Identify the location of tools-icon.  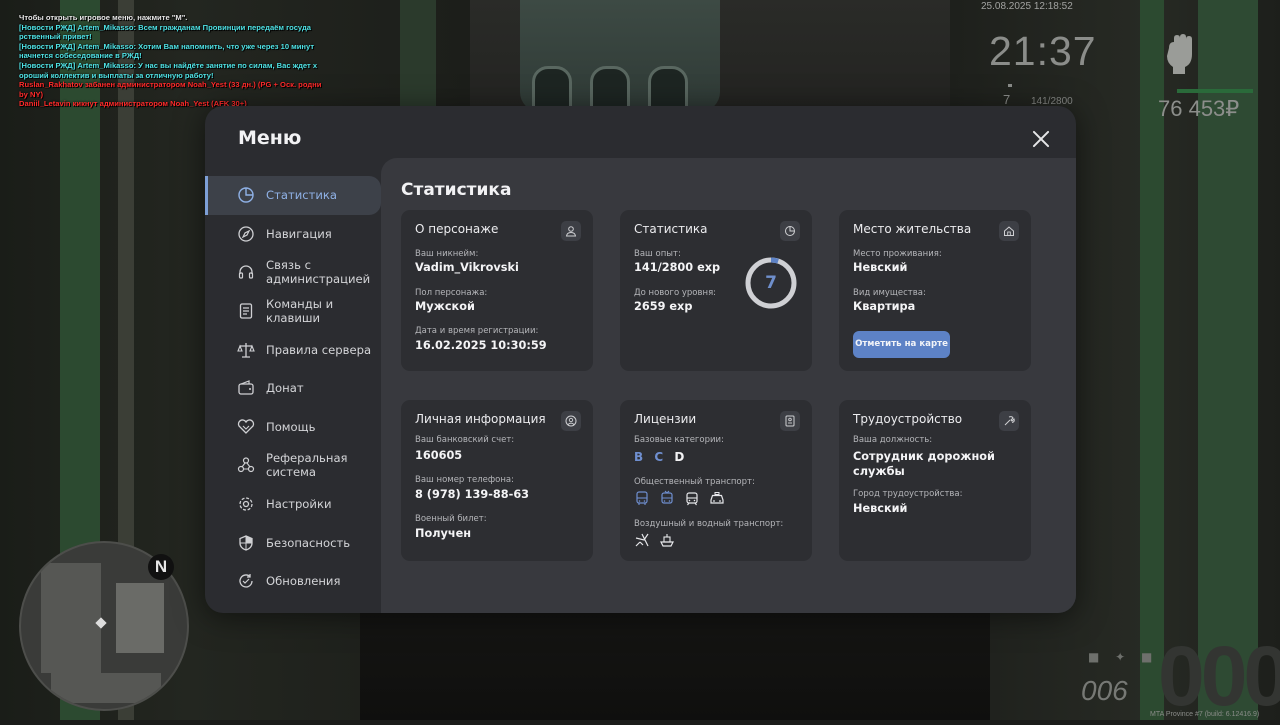
(1009, 421).